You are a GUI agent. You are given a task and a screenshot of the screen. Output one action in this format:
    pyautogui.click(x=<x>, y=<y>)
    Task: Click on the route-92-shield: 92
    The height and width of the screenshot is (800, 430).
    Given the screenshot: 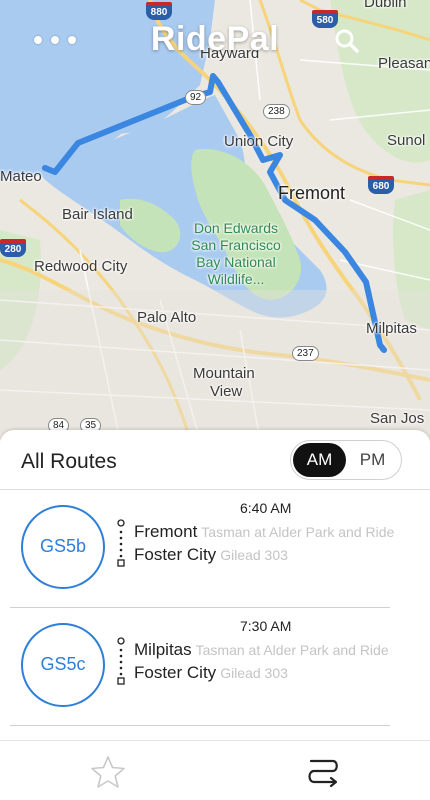 What is the action you would take?
    pyautogui.click(x=196, y=97)
    